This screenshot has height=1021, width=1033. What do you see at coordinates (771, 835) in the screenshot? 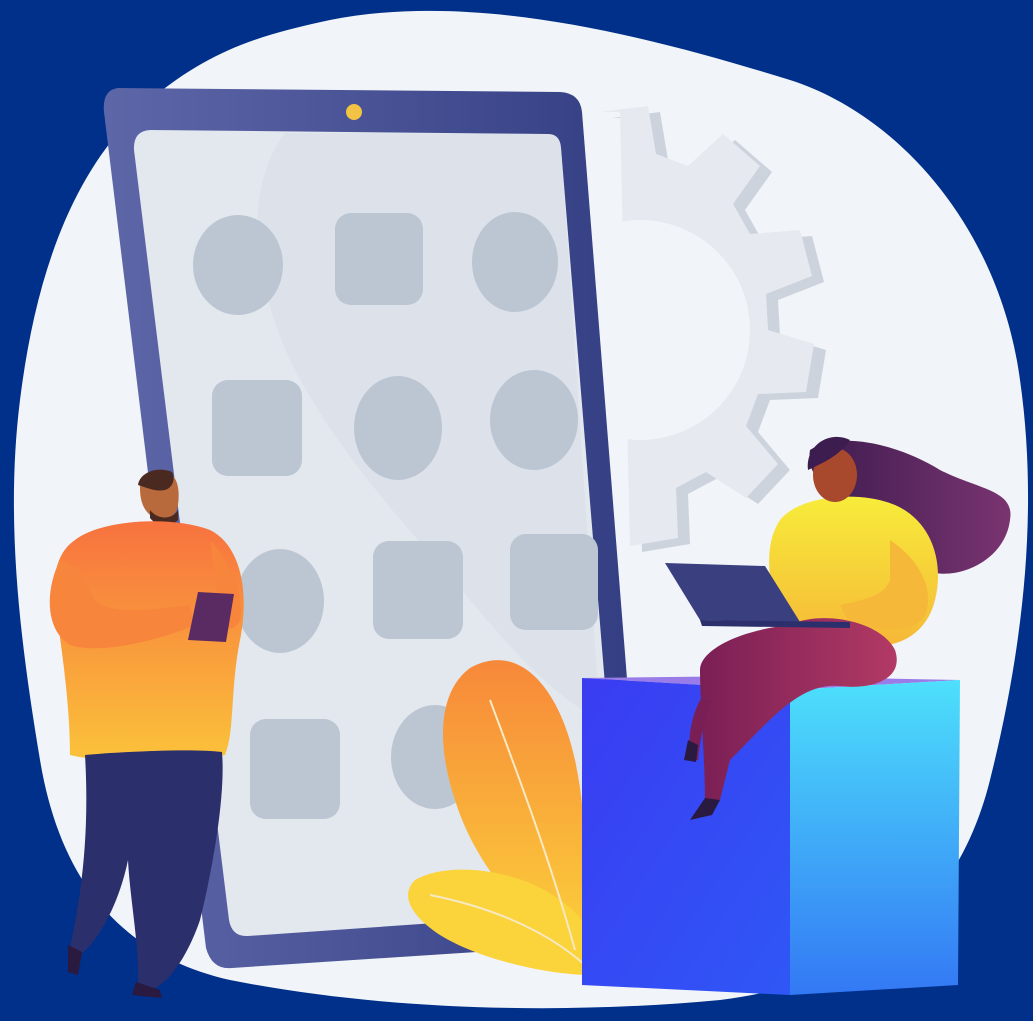
I see `cube-seat` at bounding box center [771, 835].